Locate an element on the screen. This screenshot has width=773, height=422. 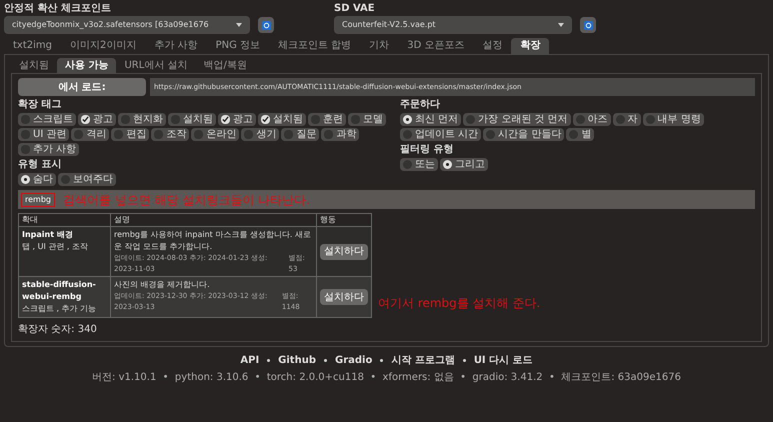
tab: 설정 is located at coordinates (492, 46).